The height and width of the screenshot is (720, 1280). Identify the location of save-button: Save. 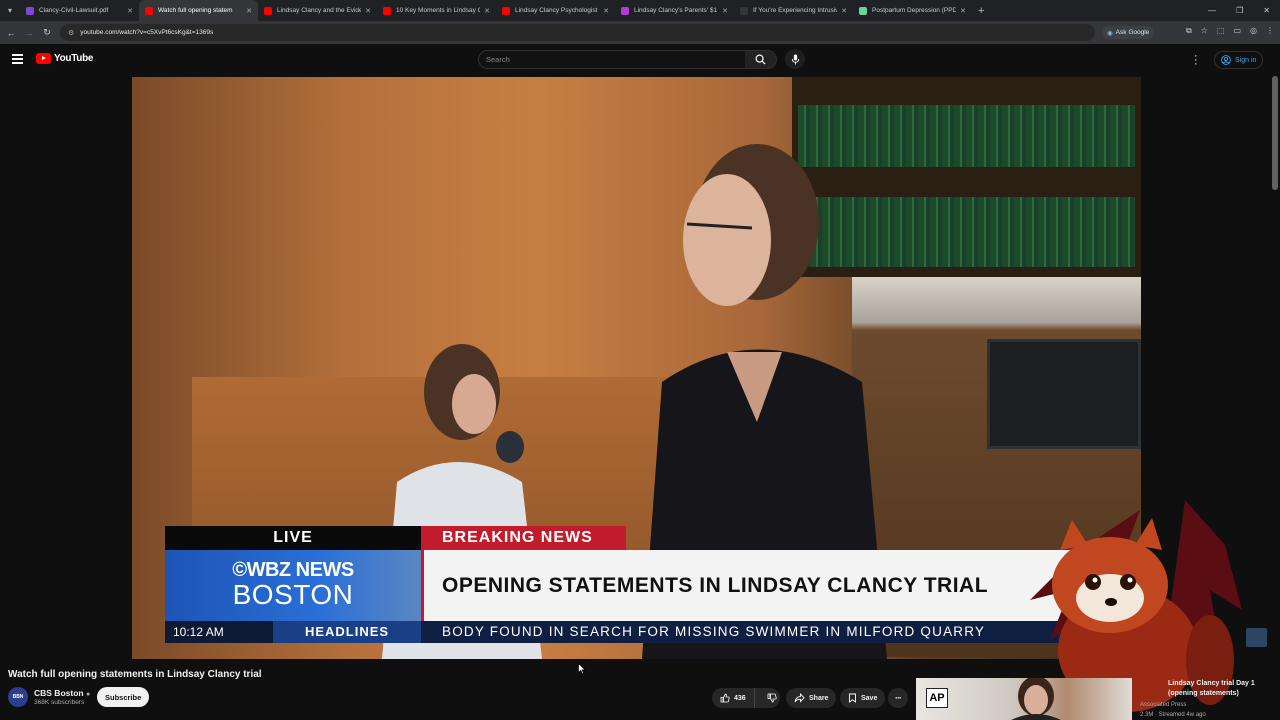
(863, 698).